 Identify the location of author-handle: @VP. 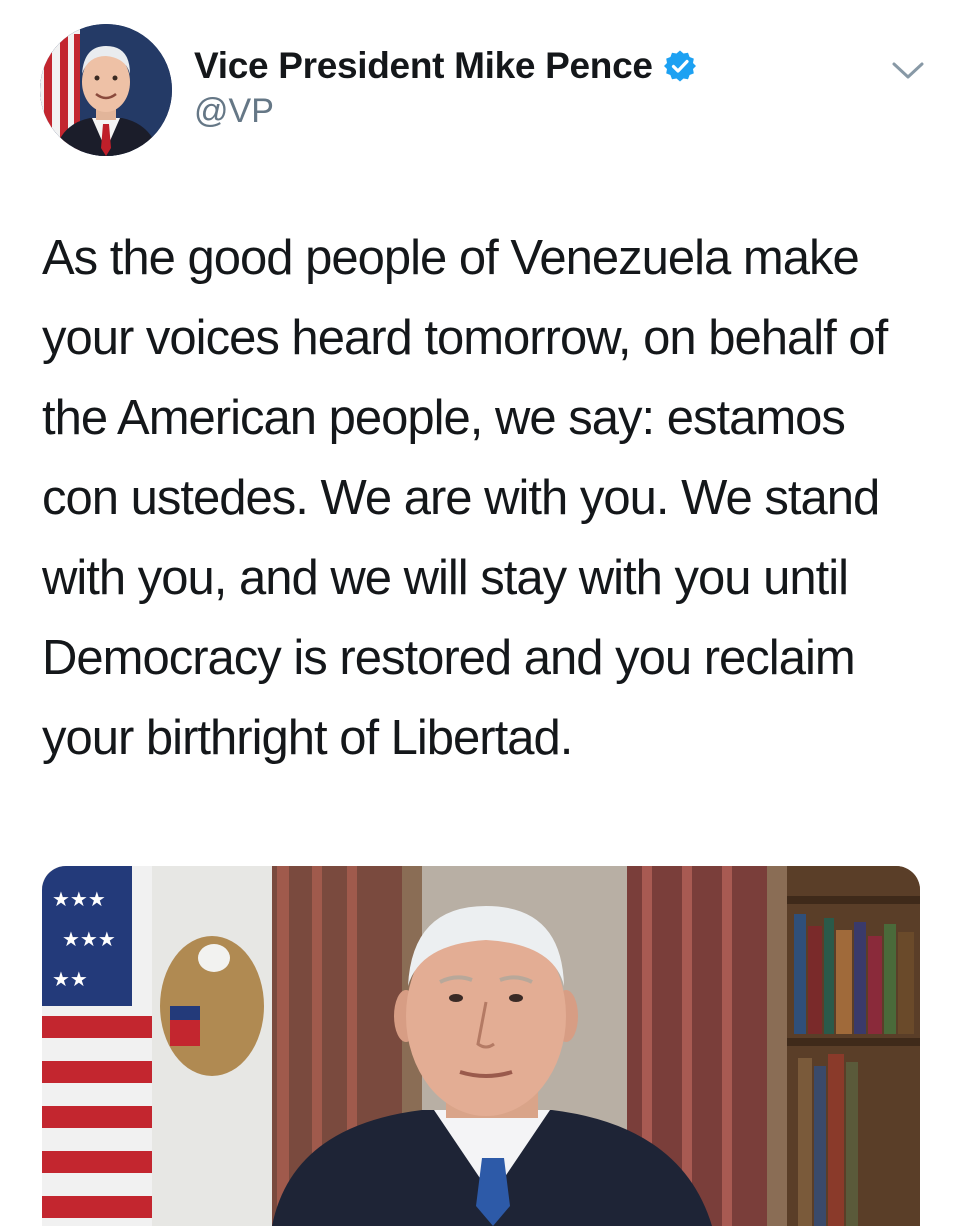
(234, 111).